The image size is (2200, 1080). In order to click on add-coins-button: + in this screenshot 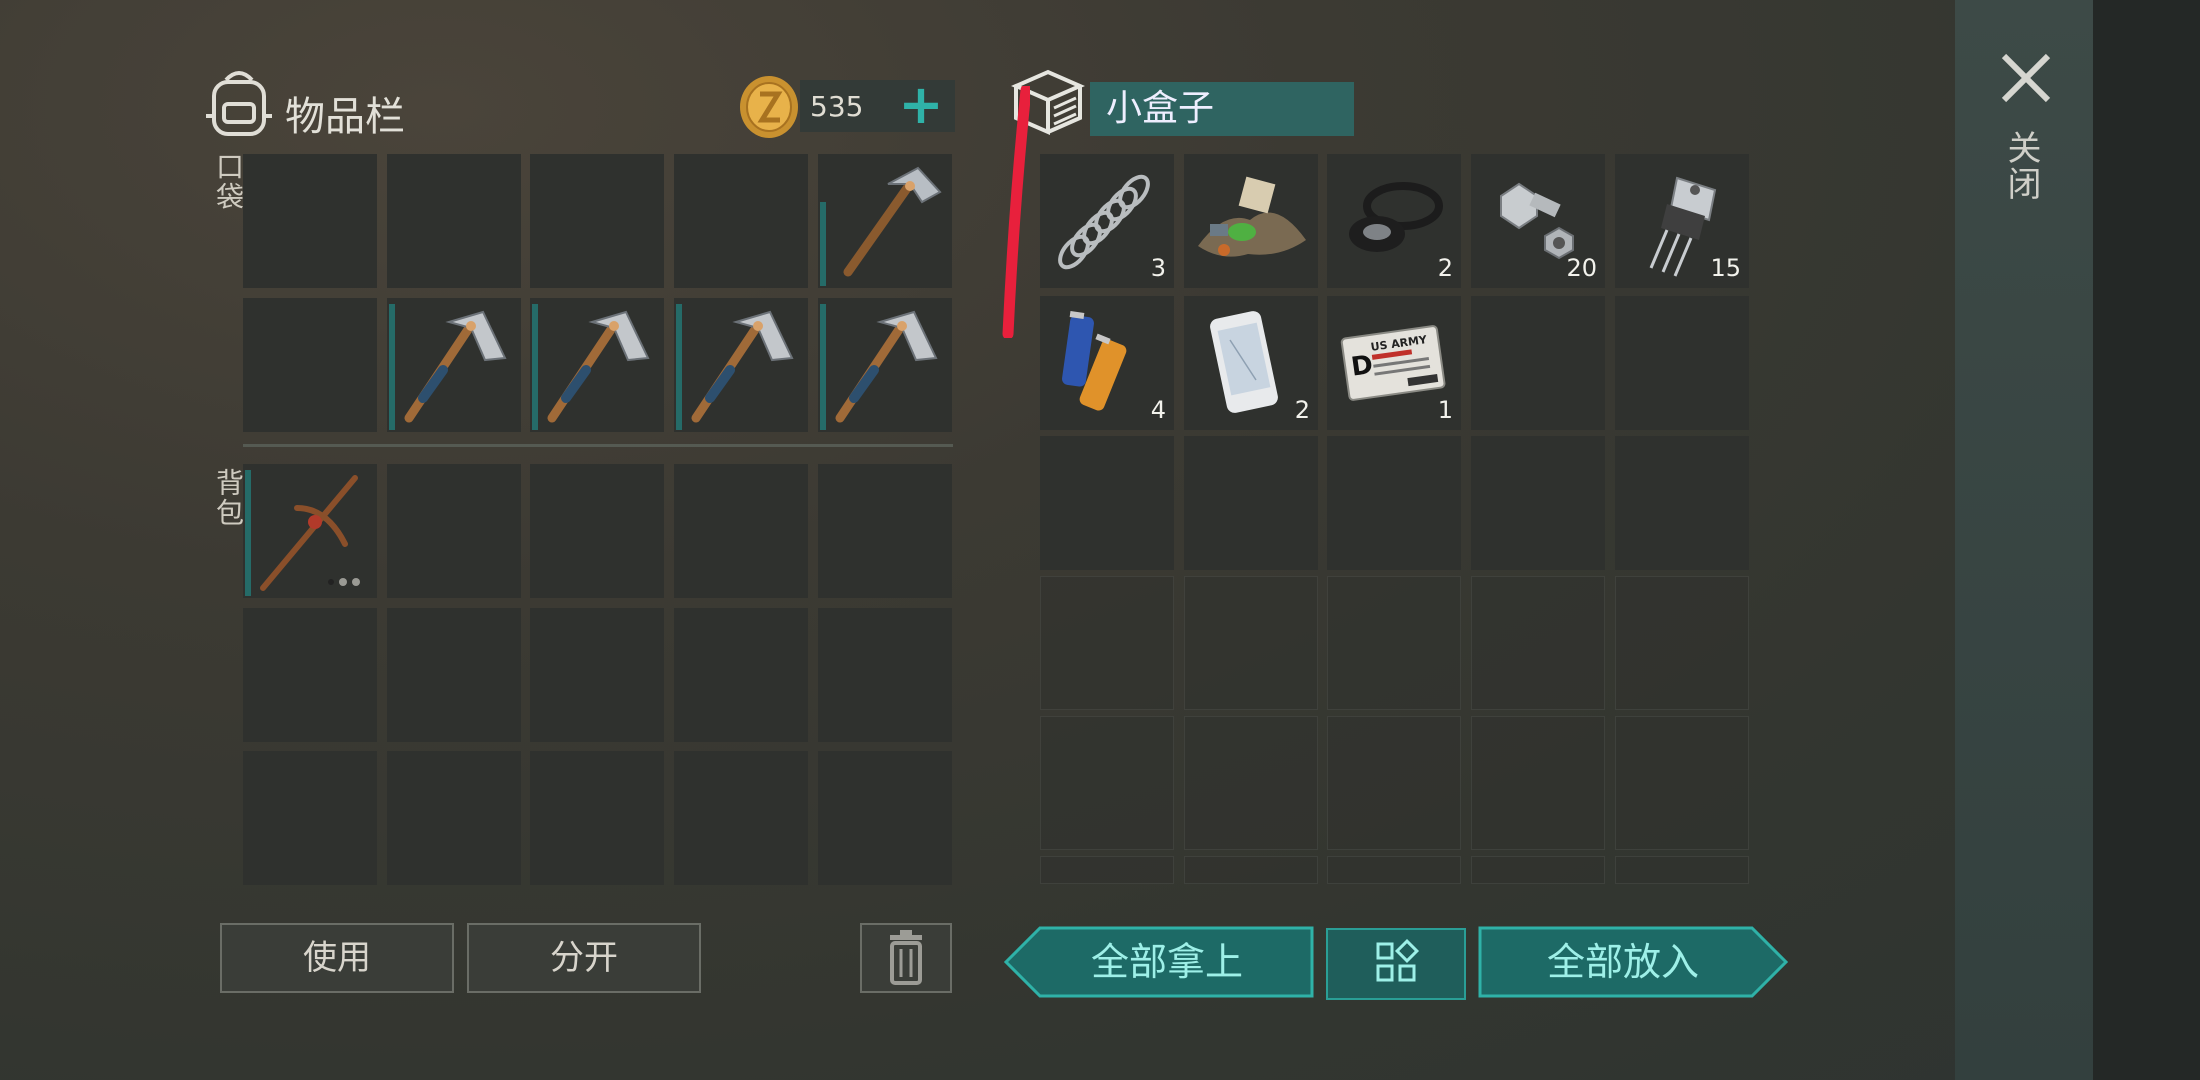, I will do `click(921, 105)`.